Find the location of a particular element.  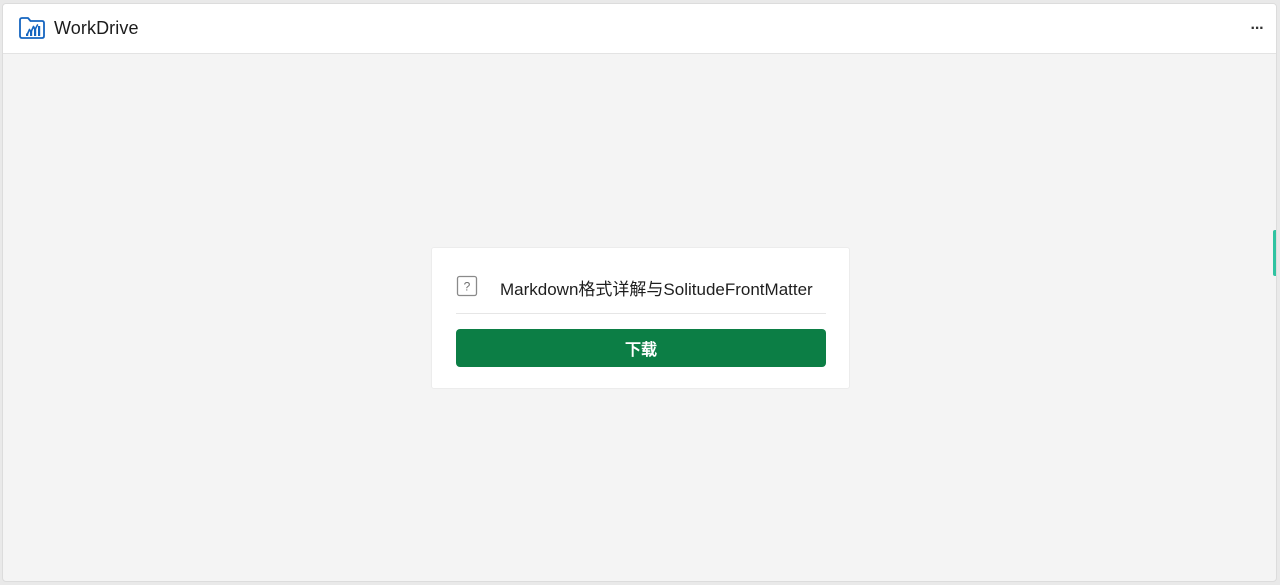

more-options-button: ··· is located at coordinates (1257, 29).